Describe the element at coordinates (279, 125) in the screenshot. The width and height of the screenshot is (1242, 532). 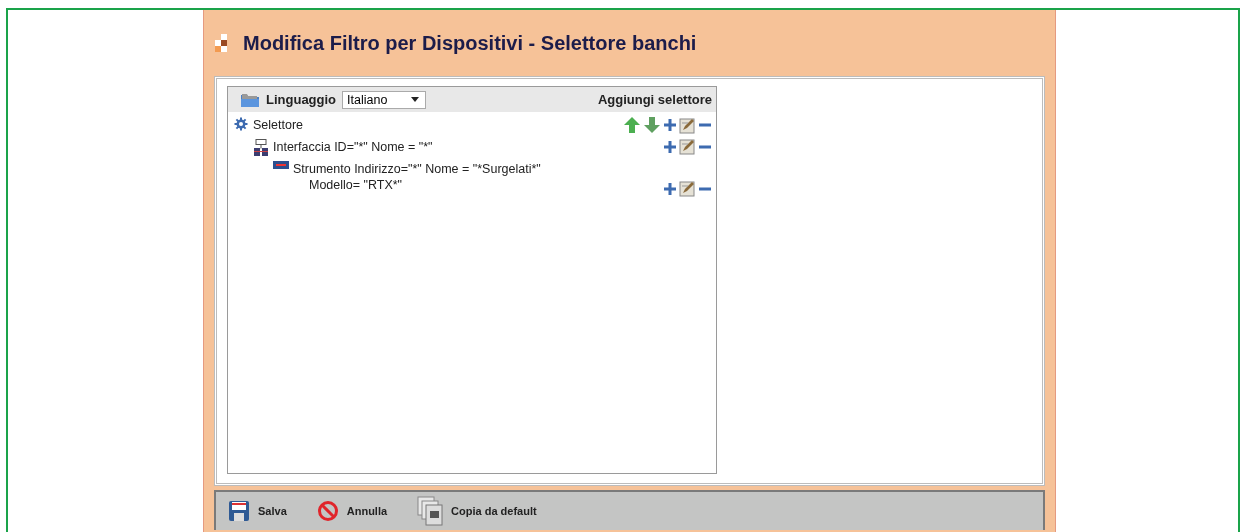
I see `node-label: Selettore` at that location.